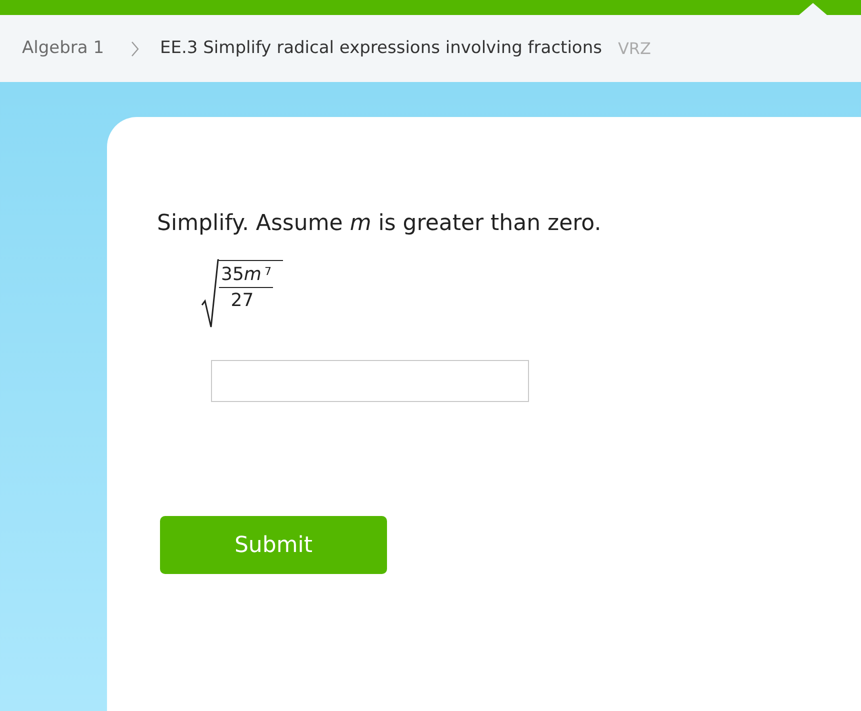 This screenshot has width=861, height=711. What do you see at coordinates (63, 49) in the screenshot?
I see `breadcrumb-link: Algebra 1` at bounding box center [63, 49].